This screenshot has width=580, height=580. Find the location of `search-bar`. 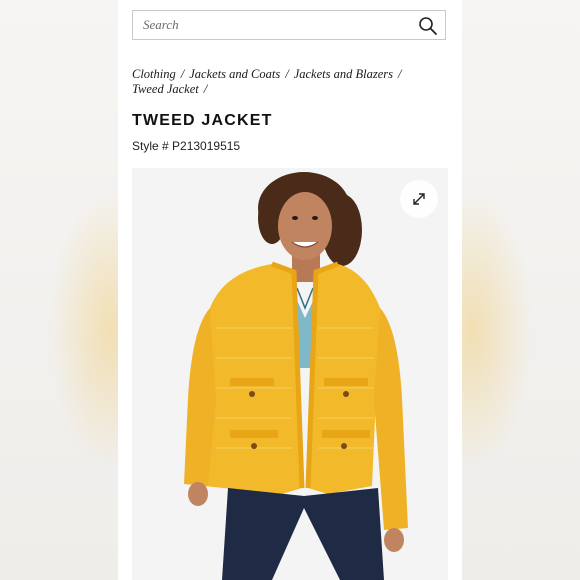

search-bar is located at coordinates (289, 25).